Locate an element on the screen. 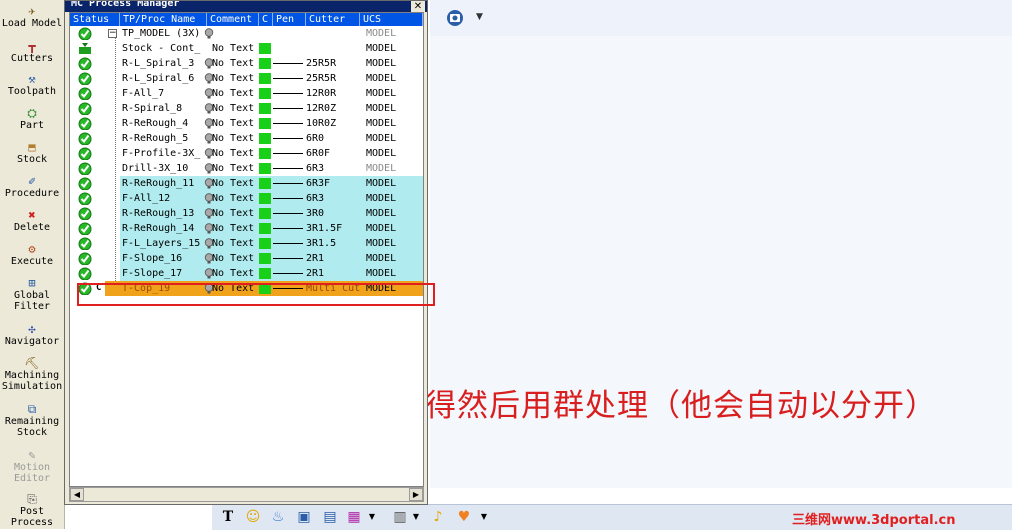  window-title-bar: MC Process Manager is located at coordinates (246, 6).